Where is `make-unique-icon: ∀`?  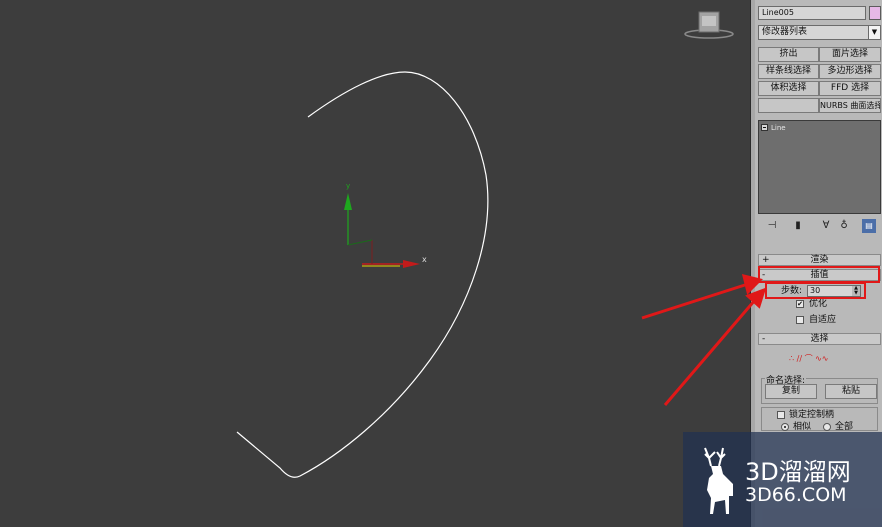
make-unique-icon: ∀ is located at coordinates (826, 226).